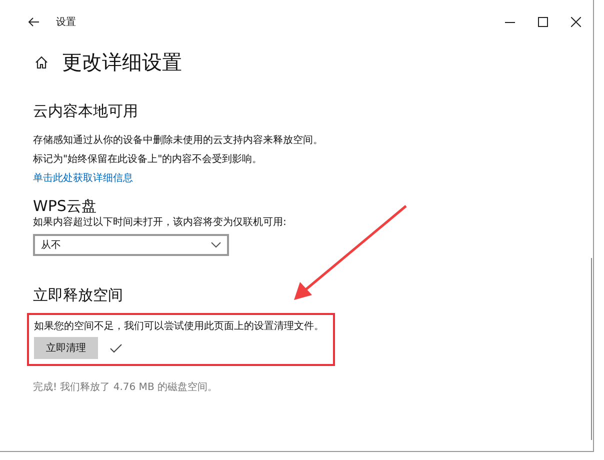  I want to click on section-heading: WPS云盘, so click(65, 206).